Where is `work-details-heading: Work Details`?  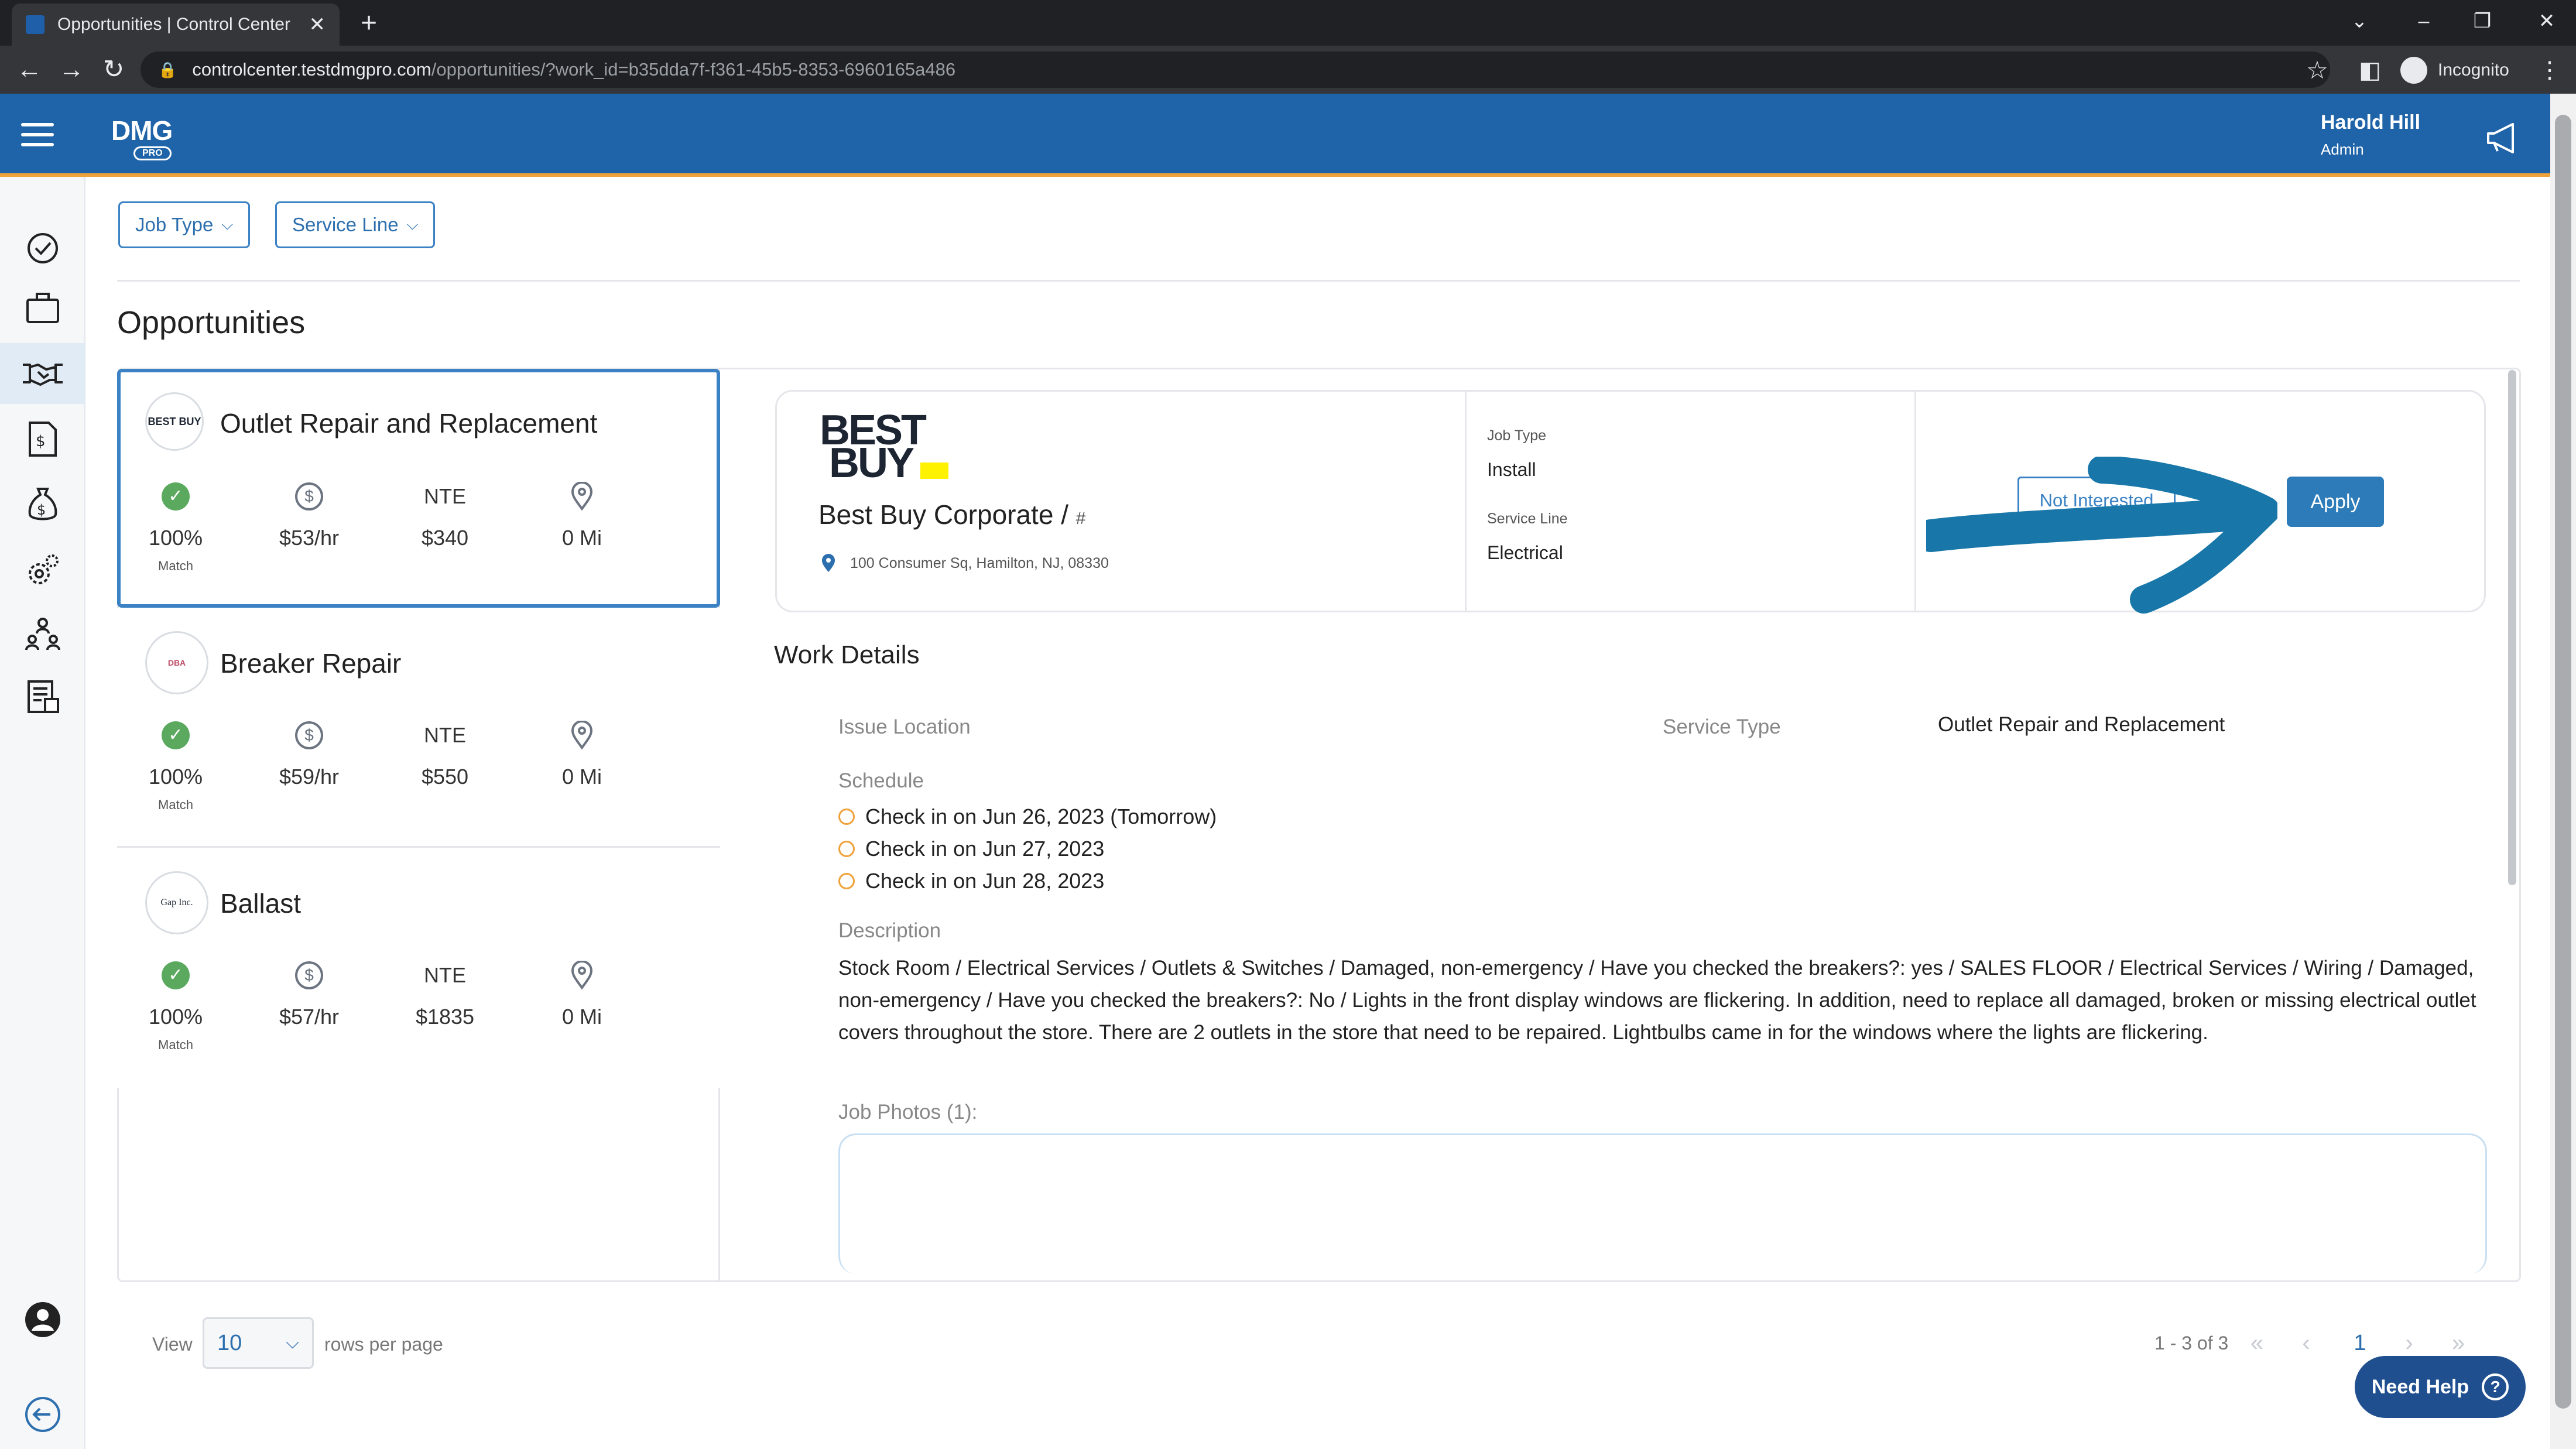 work-details-heading: Work Details is located at coordinates (847, 654).